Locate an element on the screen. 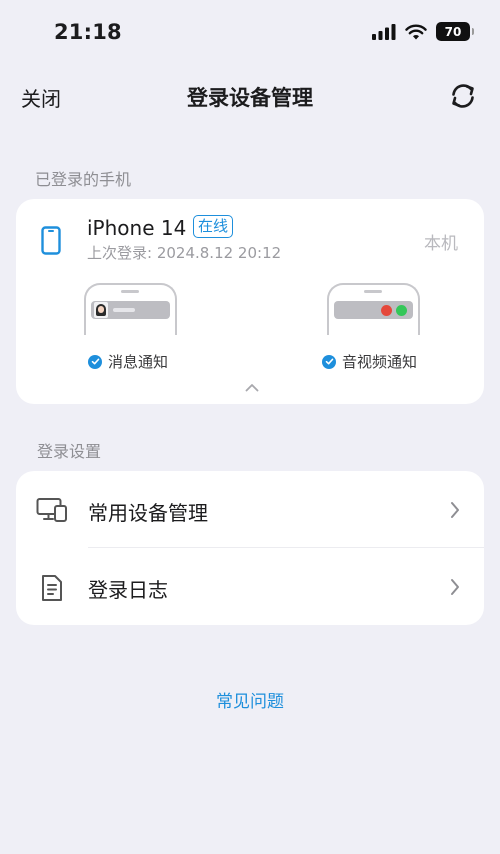 The height and width of the screenshot is (854, 500). wifi-icon is located at coordinates (416, 31).